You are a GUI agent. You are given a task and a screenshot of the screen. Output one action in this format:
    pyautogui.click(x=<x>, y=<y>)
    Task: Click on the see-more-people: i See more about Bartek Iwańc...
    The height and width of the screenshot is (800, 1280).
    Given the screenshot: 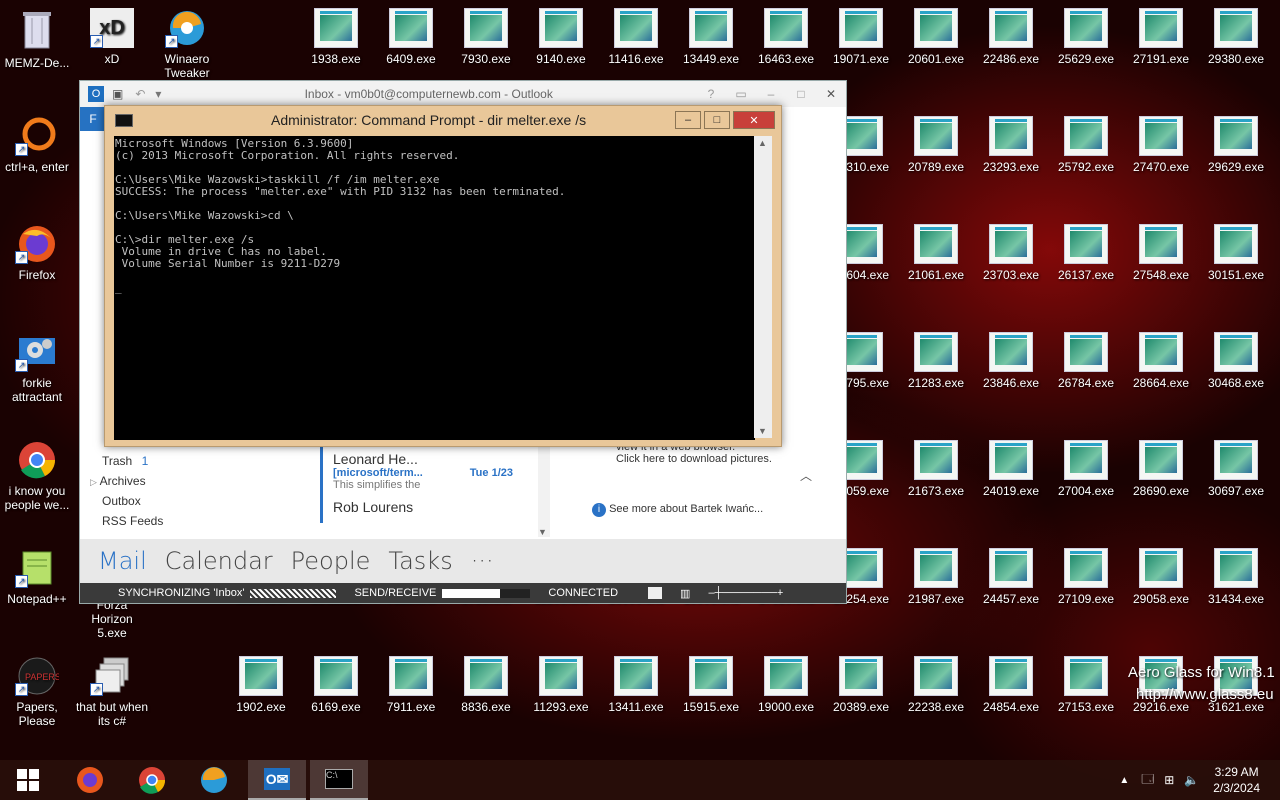 What is the action you would take?
    pyautogui.click(x=677, y=510)
    